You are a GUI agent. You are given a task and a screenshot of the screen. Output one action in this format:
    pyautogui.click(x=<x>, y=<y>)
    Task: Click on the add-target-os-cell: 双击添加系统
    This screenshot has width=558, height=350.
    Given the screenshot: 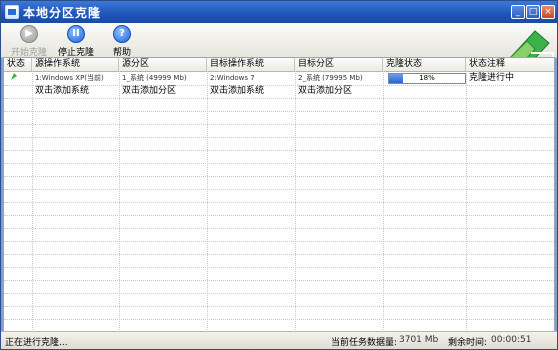 What is the action you would take?
    pyautogui.click(x=251, y=91)
    